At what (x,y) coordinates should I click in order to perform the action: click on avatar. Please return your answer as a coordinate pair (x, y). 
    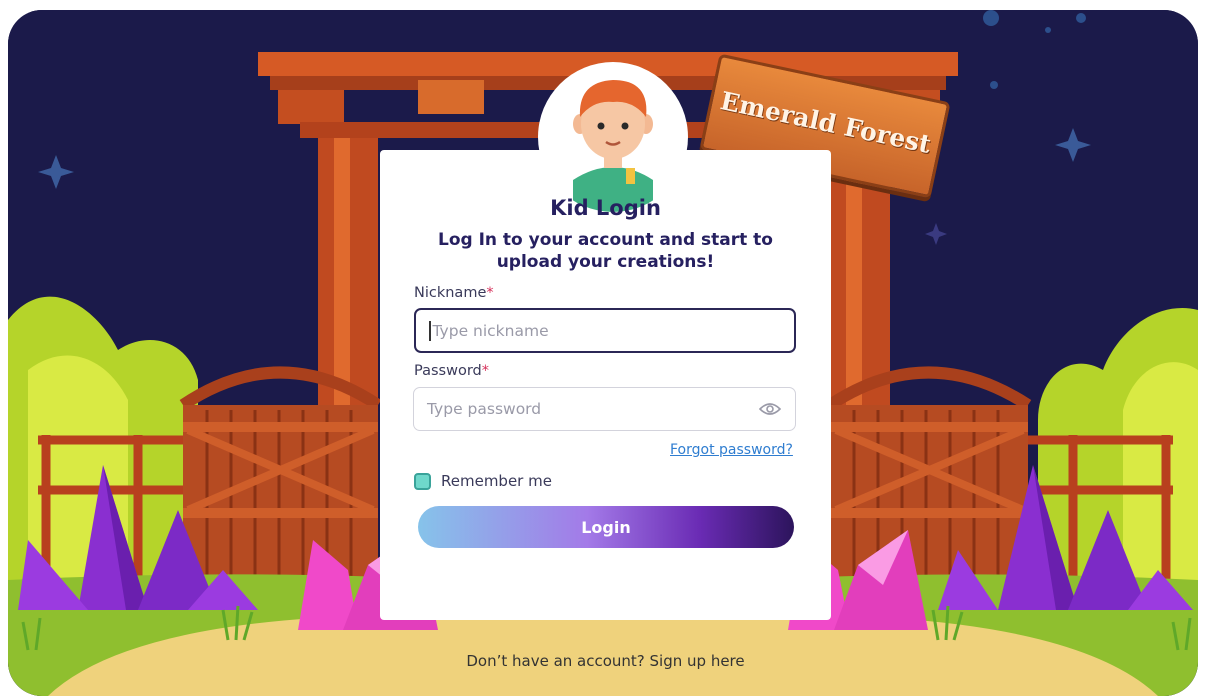
    Looking at the image, I should click on (613, 137).